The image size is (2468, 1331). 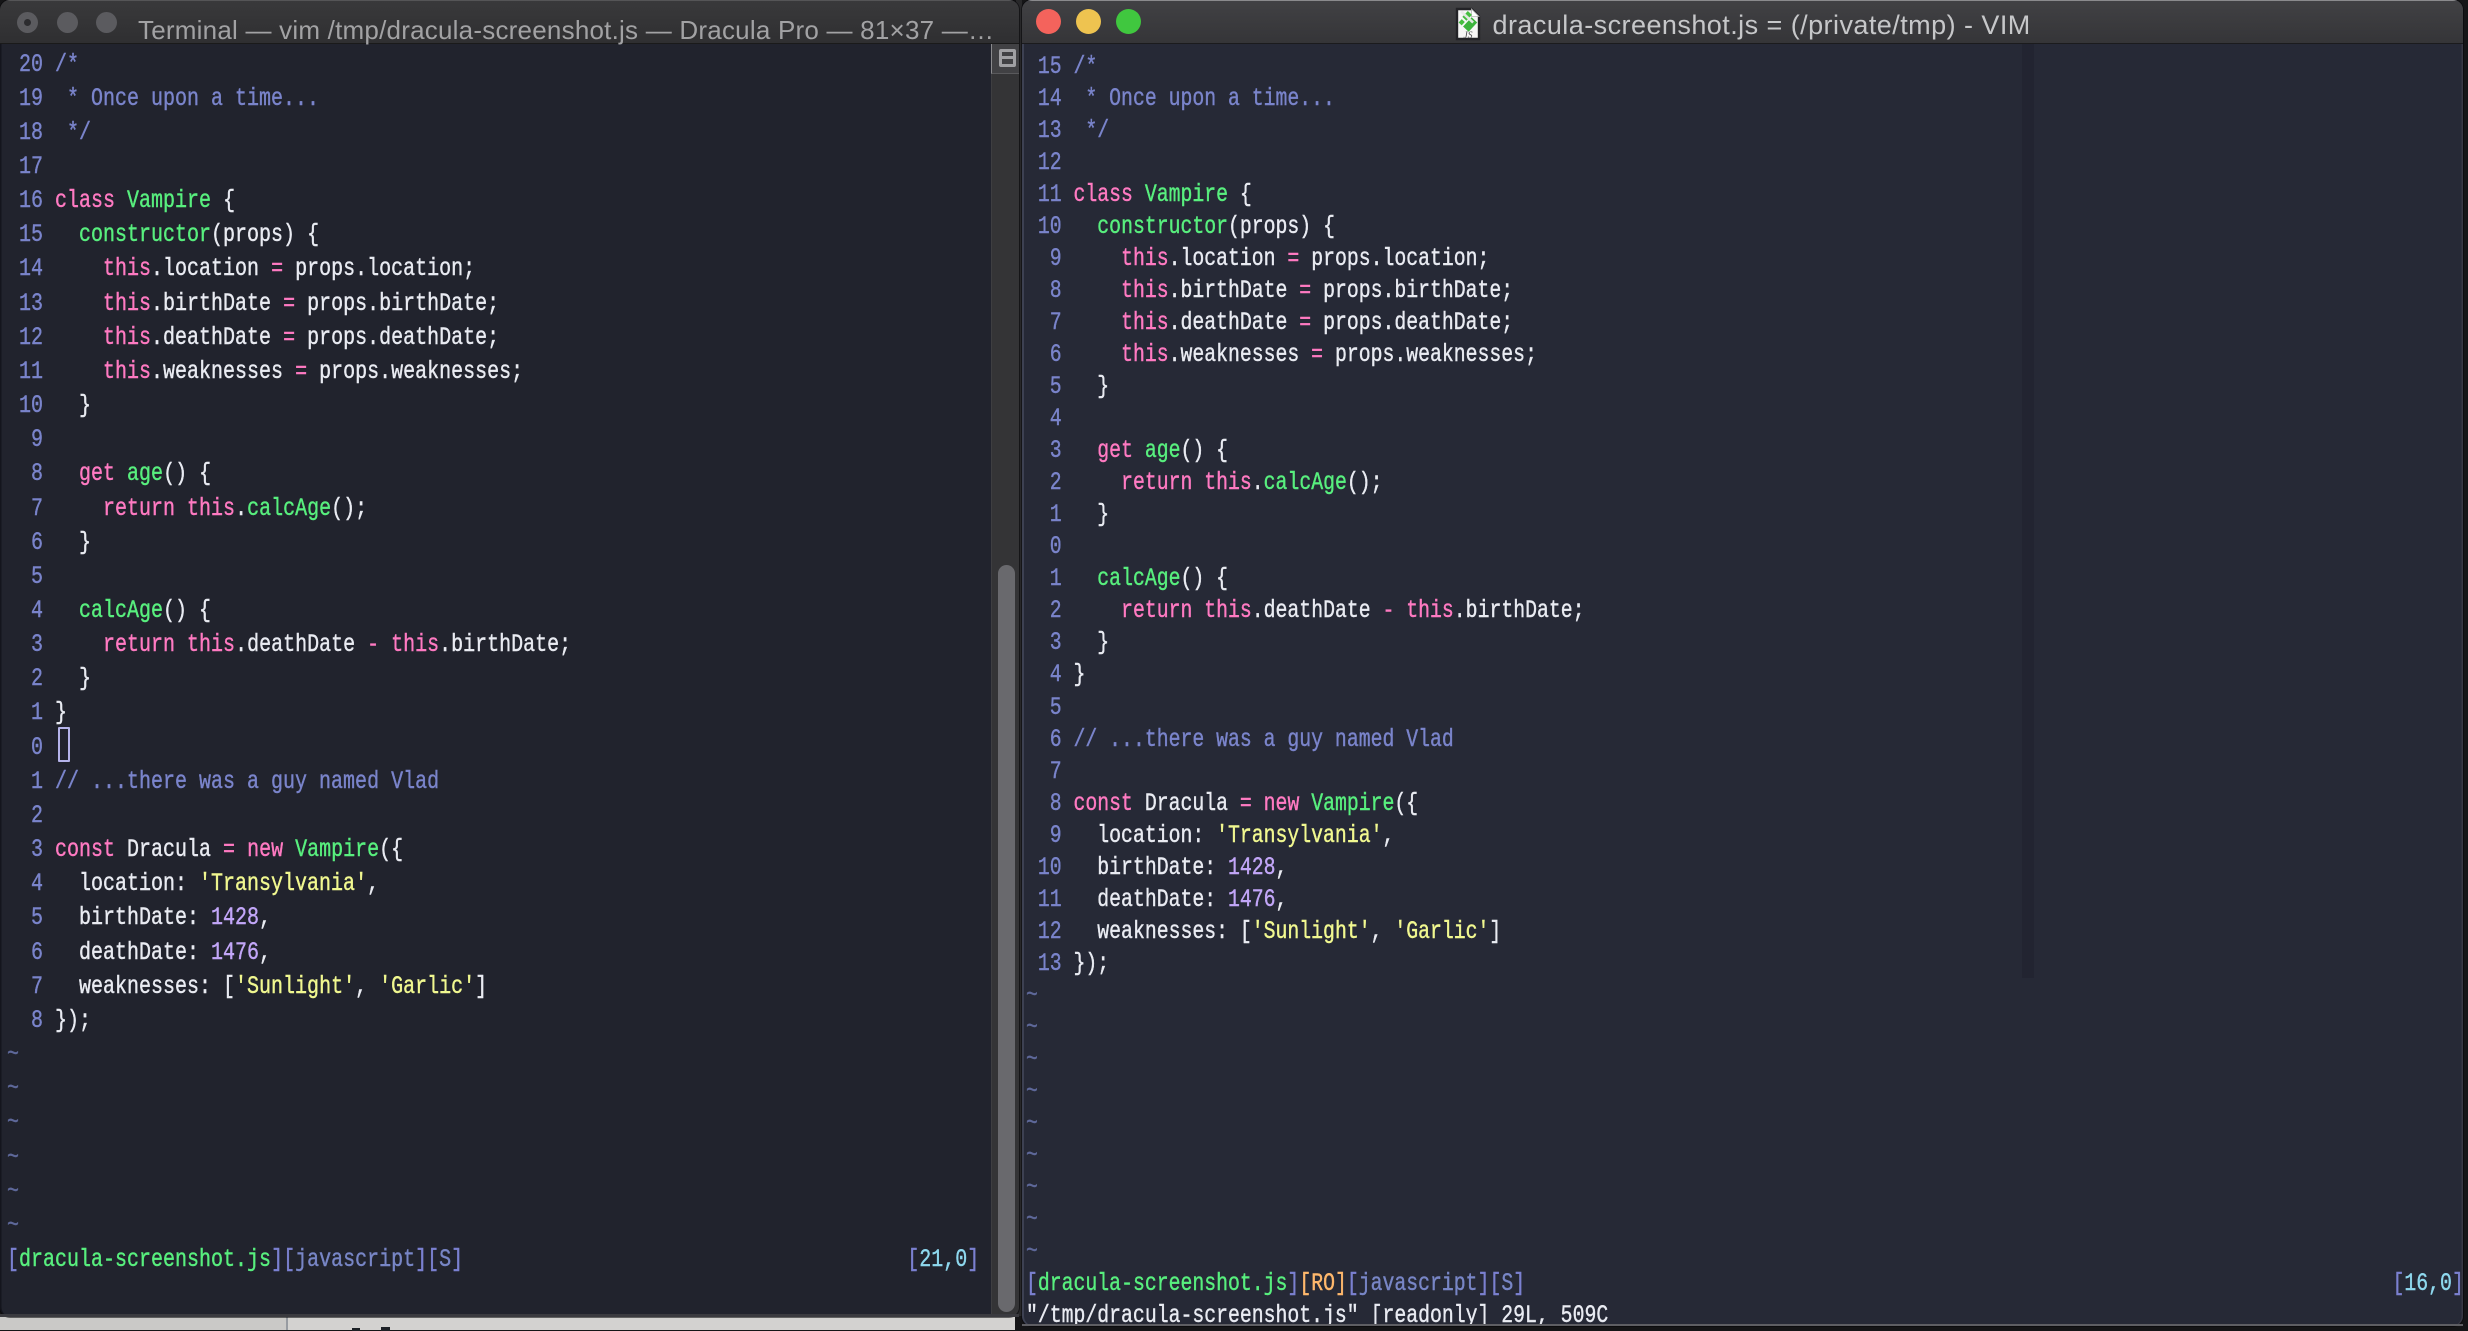 What do you see at coordinates (1467, 36) in the screenshot?
I see `svg-text: JS` at bounding box center [1467, 36].